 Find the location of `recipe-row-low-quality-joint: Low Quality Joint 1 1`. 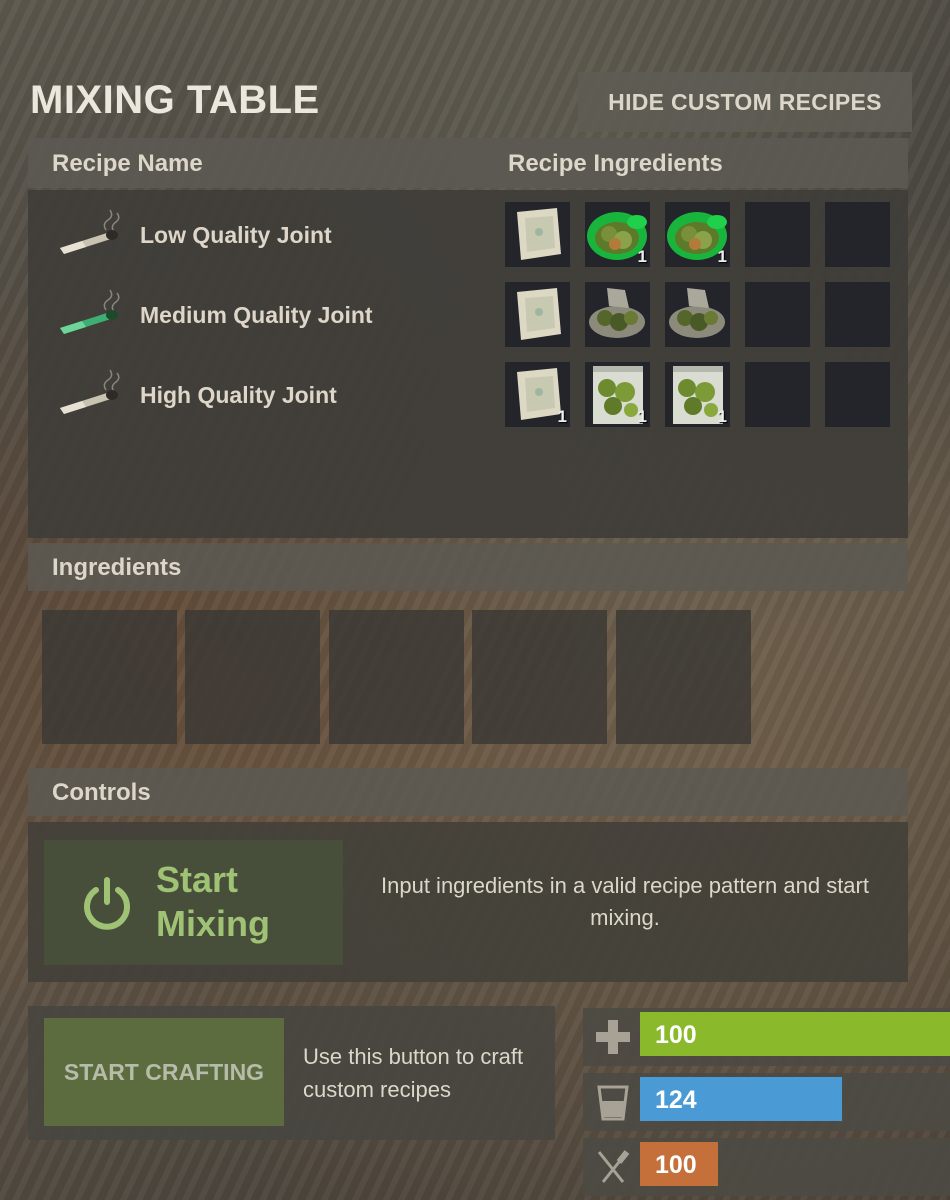

recipe-row-low-quality-joint: Low Quality Joint 1 1 is located at coordinates (468, 233).